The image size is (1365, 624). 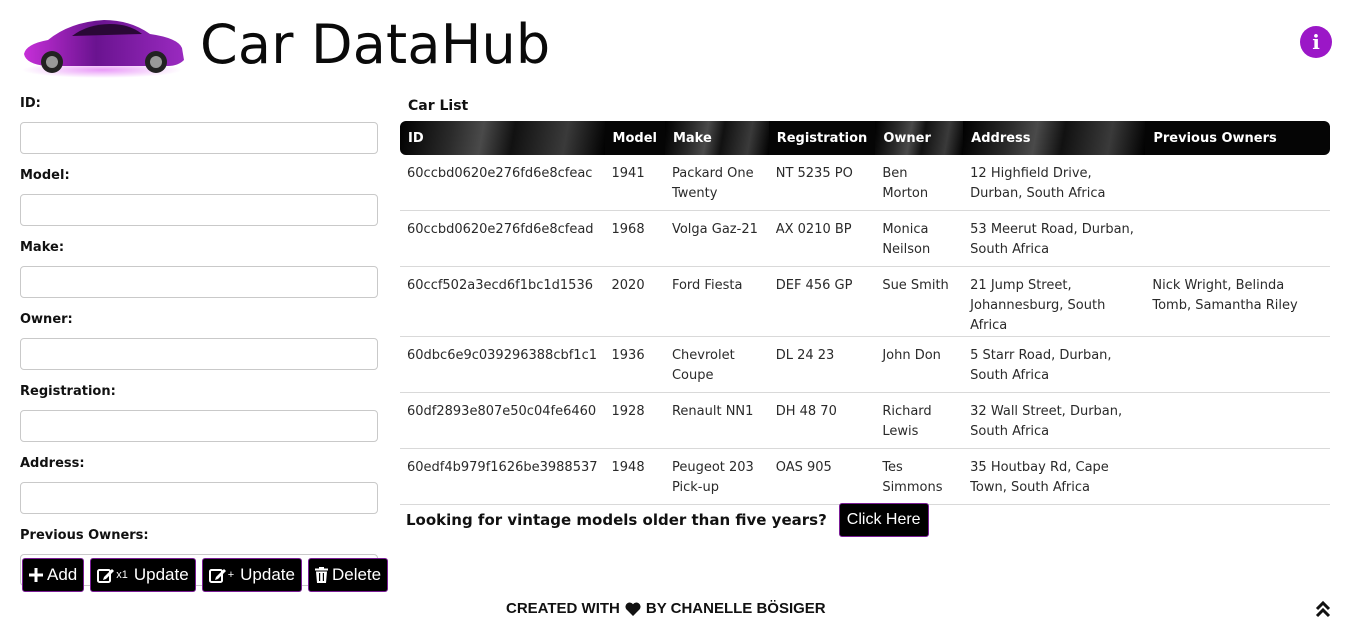 What do you see at coordinates (716, 238) in the screenshot?
I see `table-cell: Volga Gaz-21` at bounding box center [716, 238].